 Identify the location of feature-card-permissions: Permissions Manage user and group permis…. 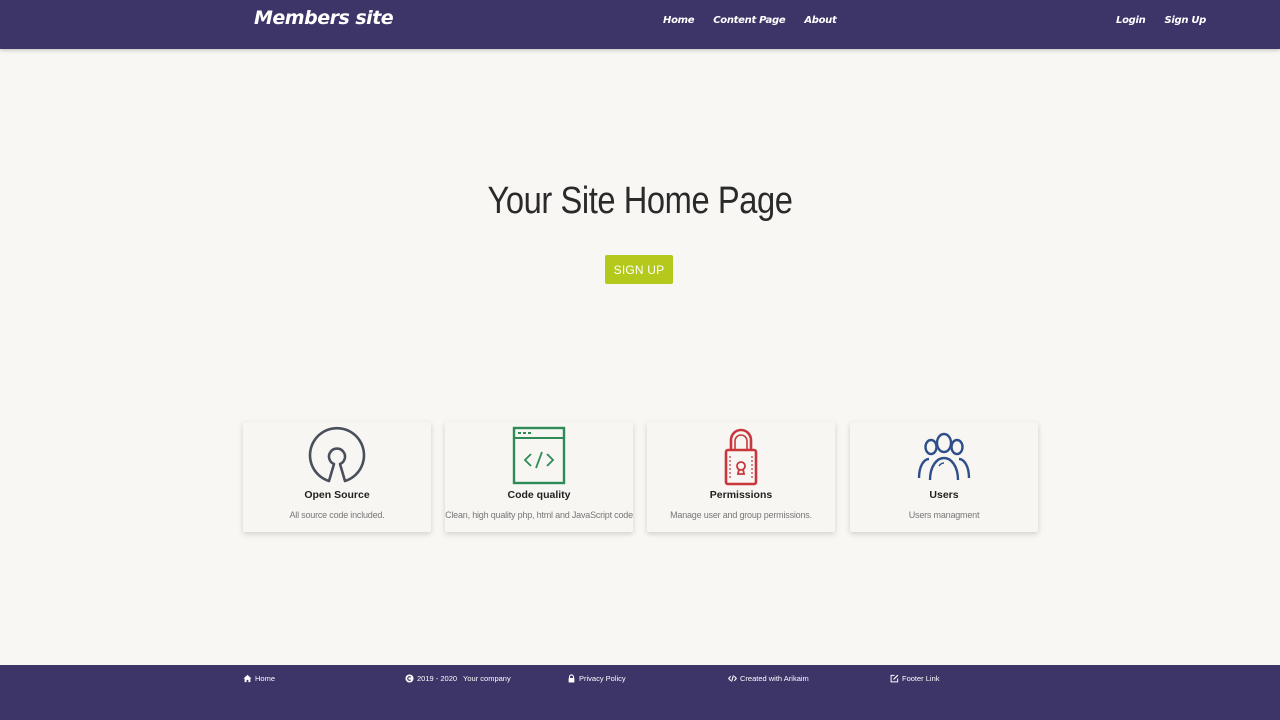
(741, 477).